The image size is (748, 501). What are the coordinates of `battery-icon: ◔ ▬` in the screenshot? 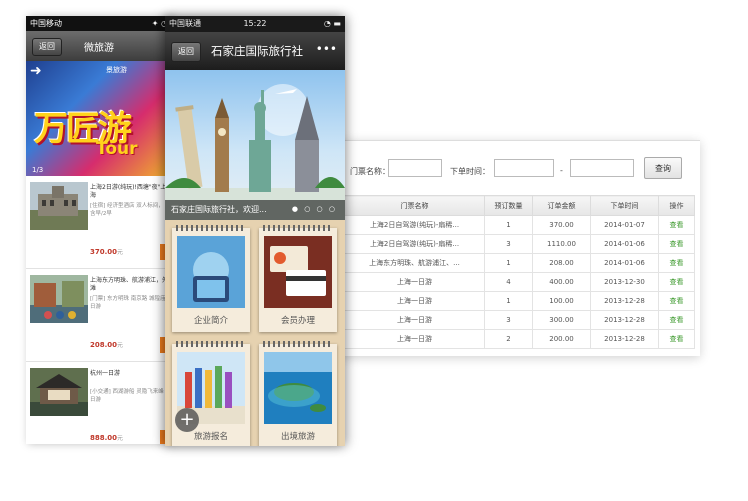 It's located at (332, 23).